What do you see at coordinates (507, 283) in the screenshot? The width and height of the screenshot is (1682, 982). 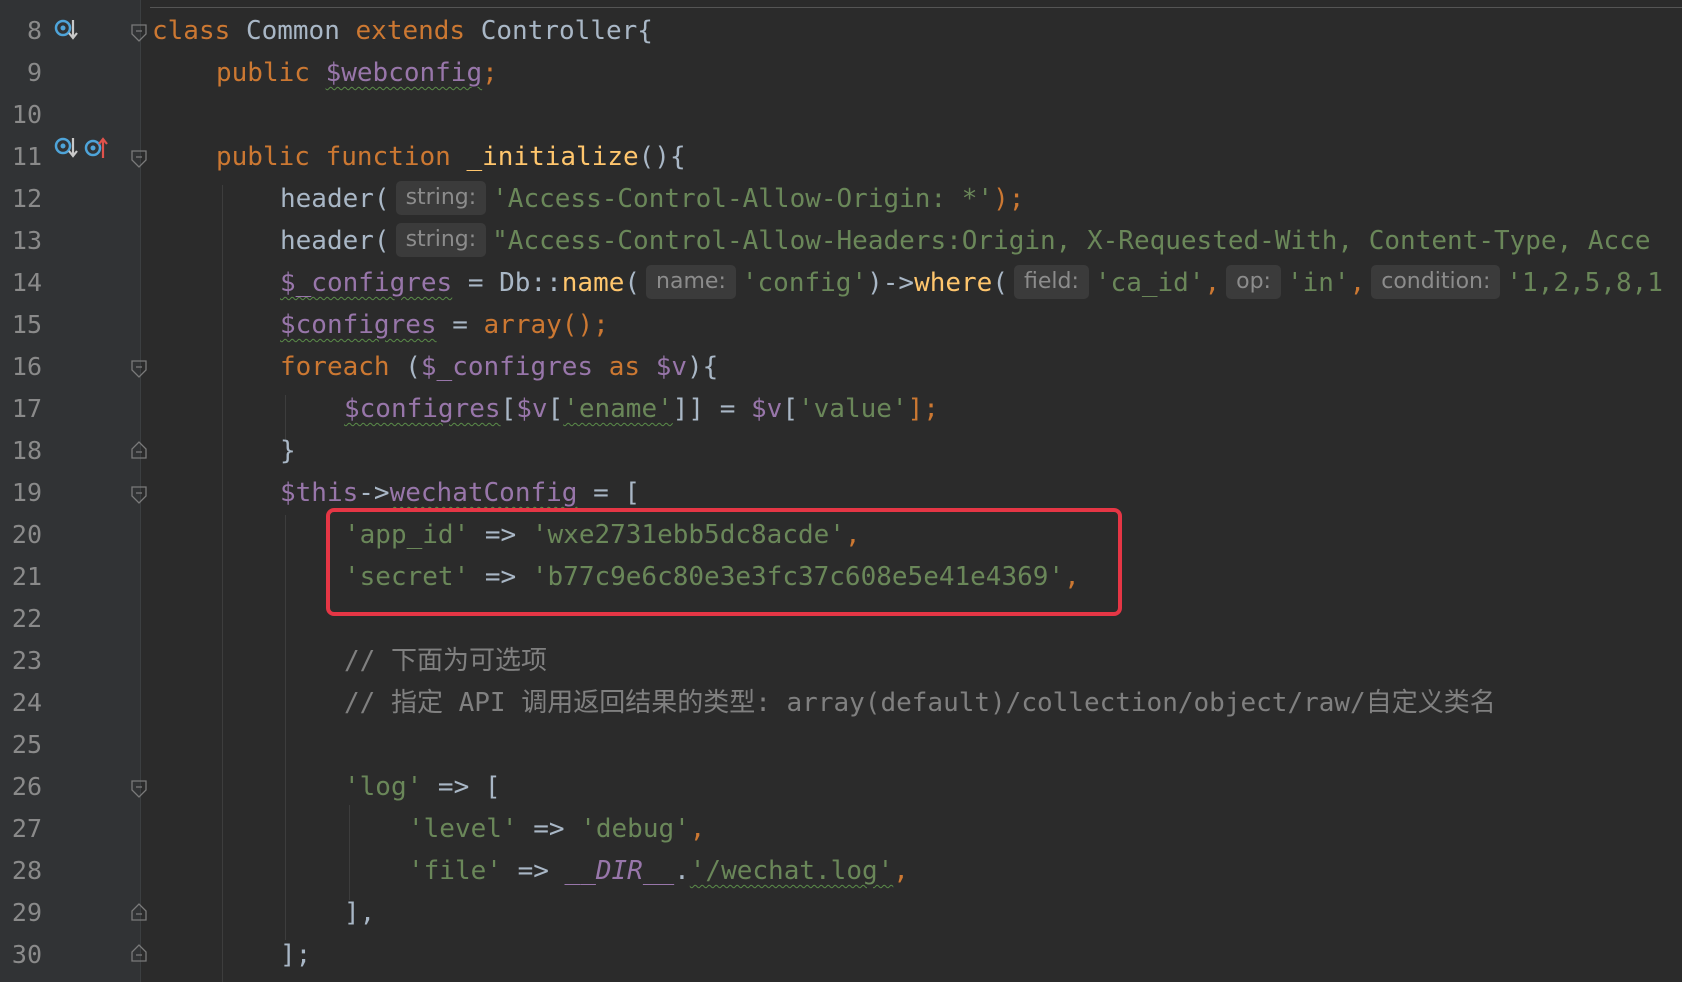 I see `assign-op: = Db::` at bounding box center [507, 283].